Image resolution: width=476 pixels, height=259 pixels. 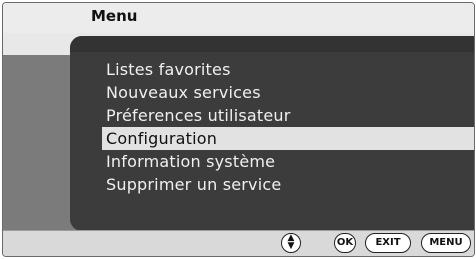 I want to click on button-hint-bar: ▲ ▼ OK EXIT MENU, so click(x=238, y=243).